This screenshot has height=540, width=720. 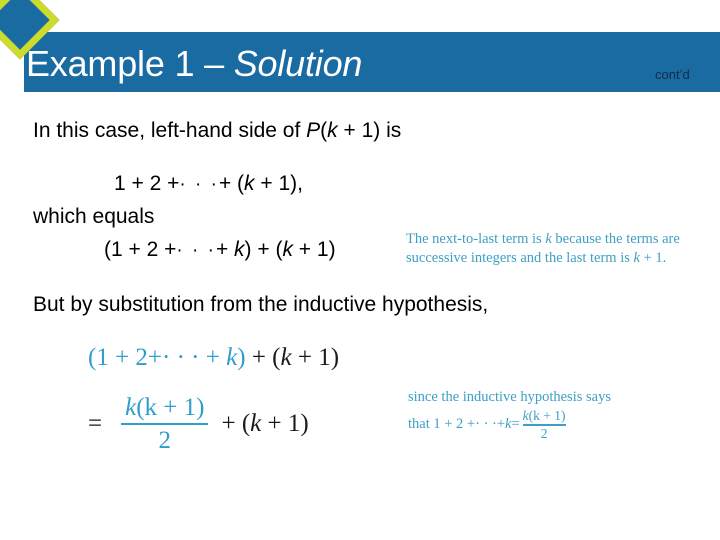 I want to click on math-tail-close: + 1), so click(x=285, y=423).